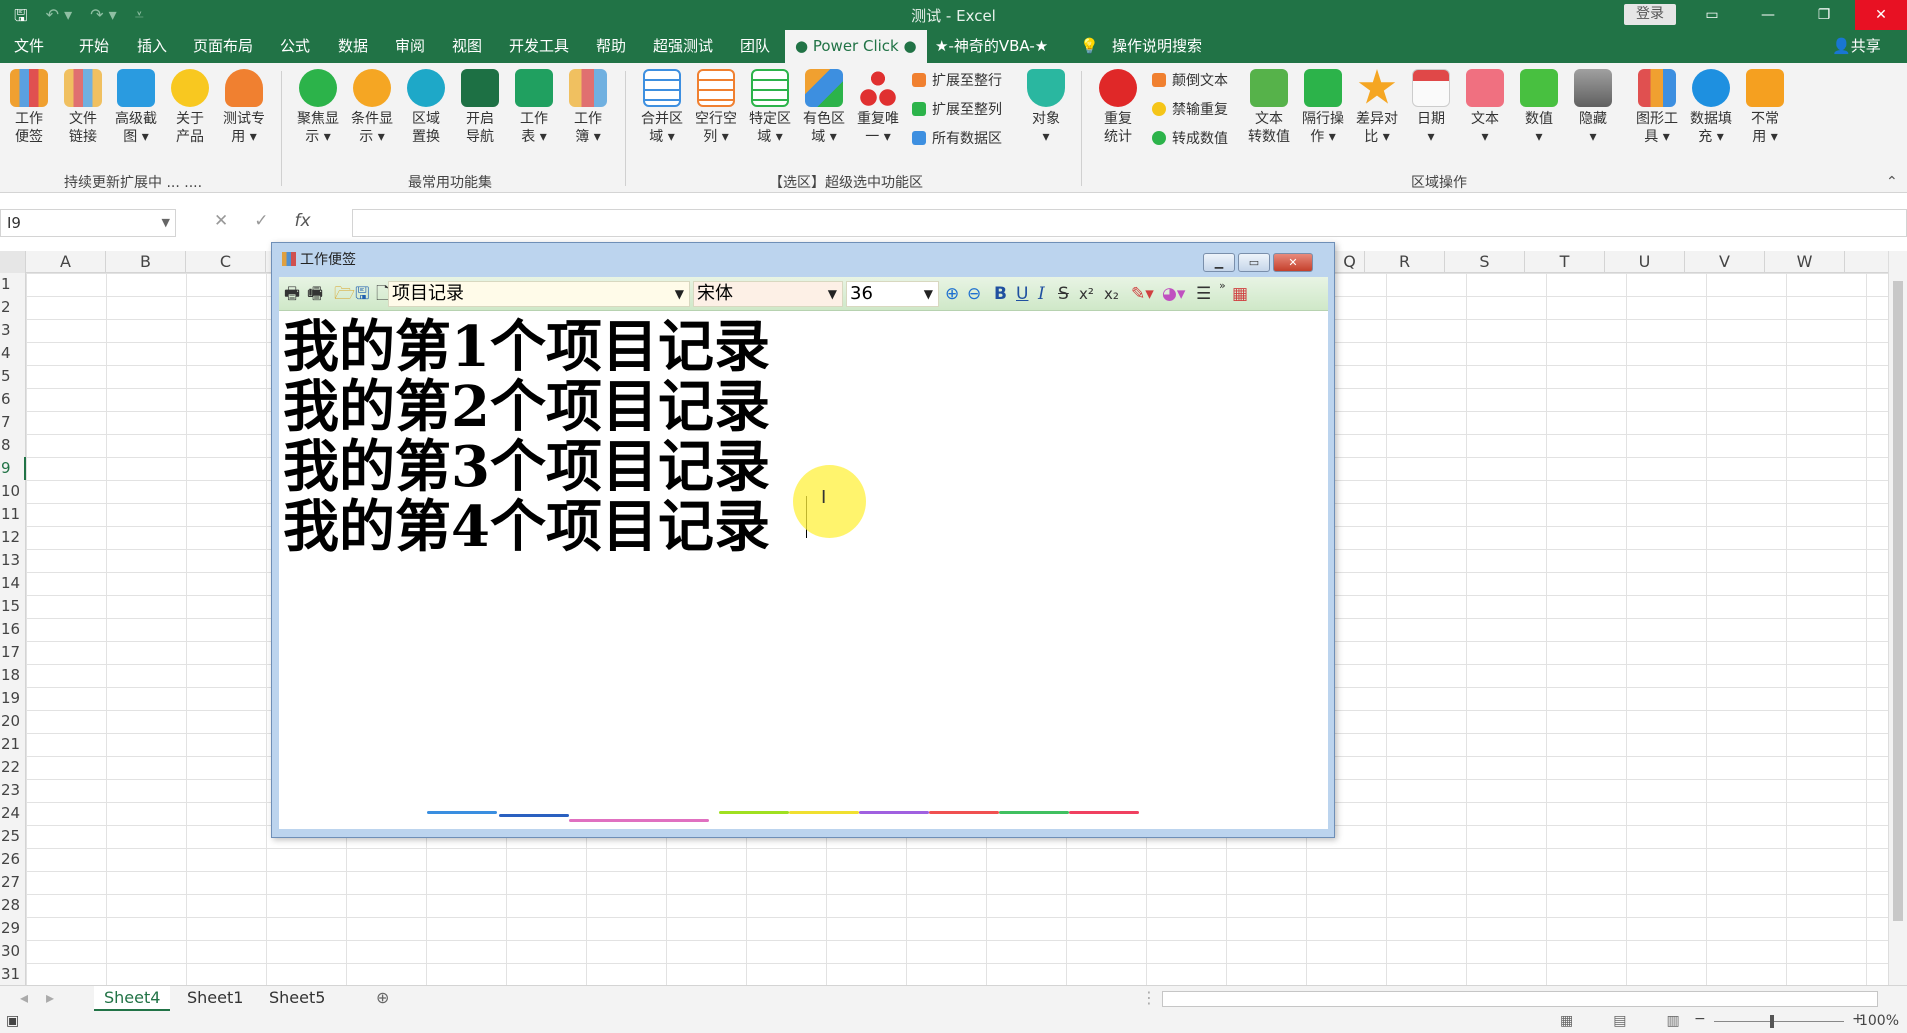 This screenshot has width=1907, height=1033. What do you see at coordinates (683, 46) in the screenshot?
I see `tab-super-test: 超强测试` at bounding box center [683, 46].